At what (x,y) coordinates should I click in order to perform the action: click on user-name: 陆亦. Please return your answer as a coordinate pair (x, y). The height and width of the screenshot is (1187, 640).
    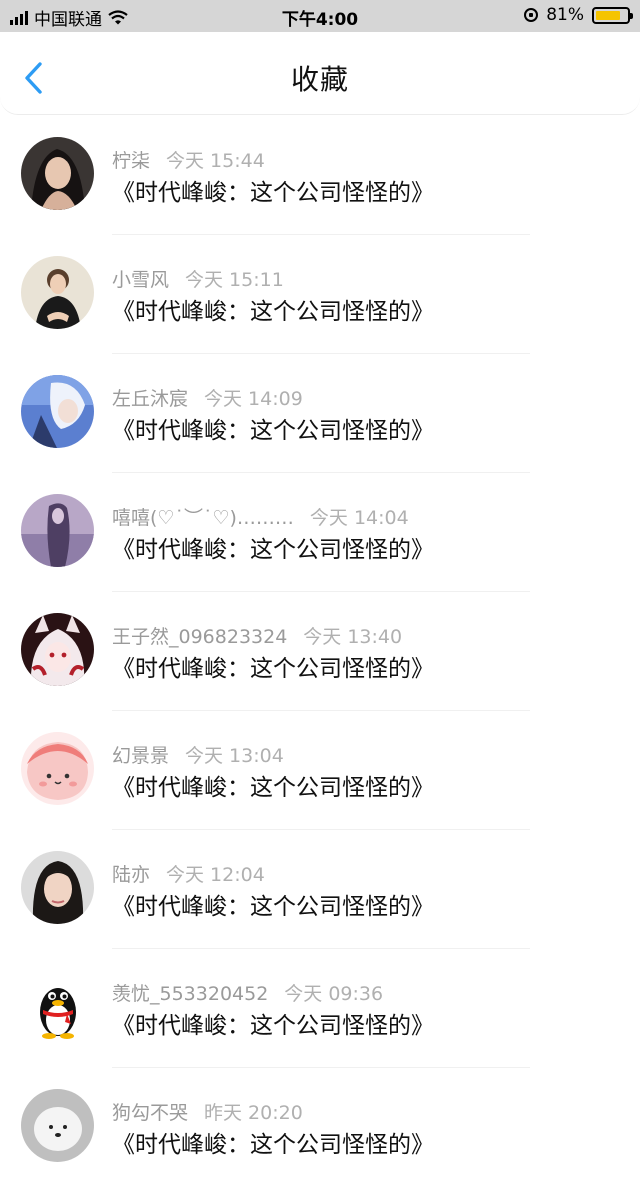
    Looking at the image, I should click on (131, 875).